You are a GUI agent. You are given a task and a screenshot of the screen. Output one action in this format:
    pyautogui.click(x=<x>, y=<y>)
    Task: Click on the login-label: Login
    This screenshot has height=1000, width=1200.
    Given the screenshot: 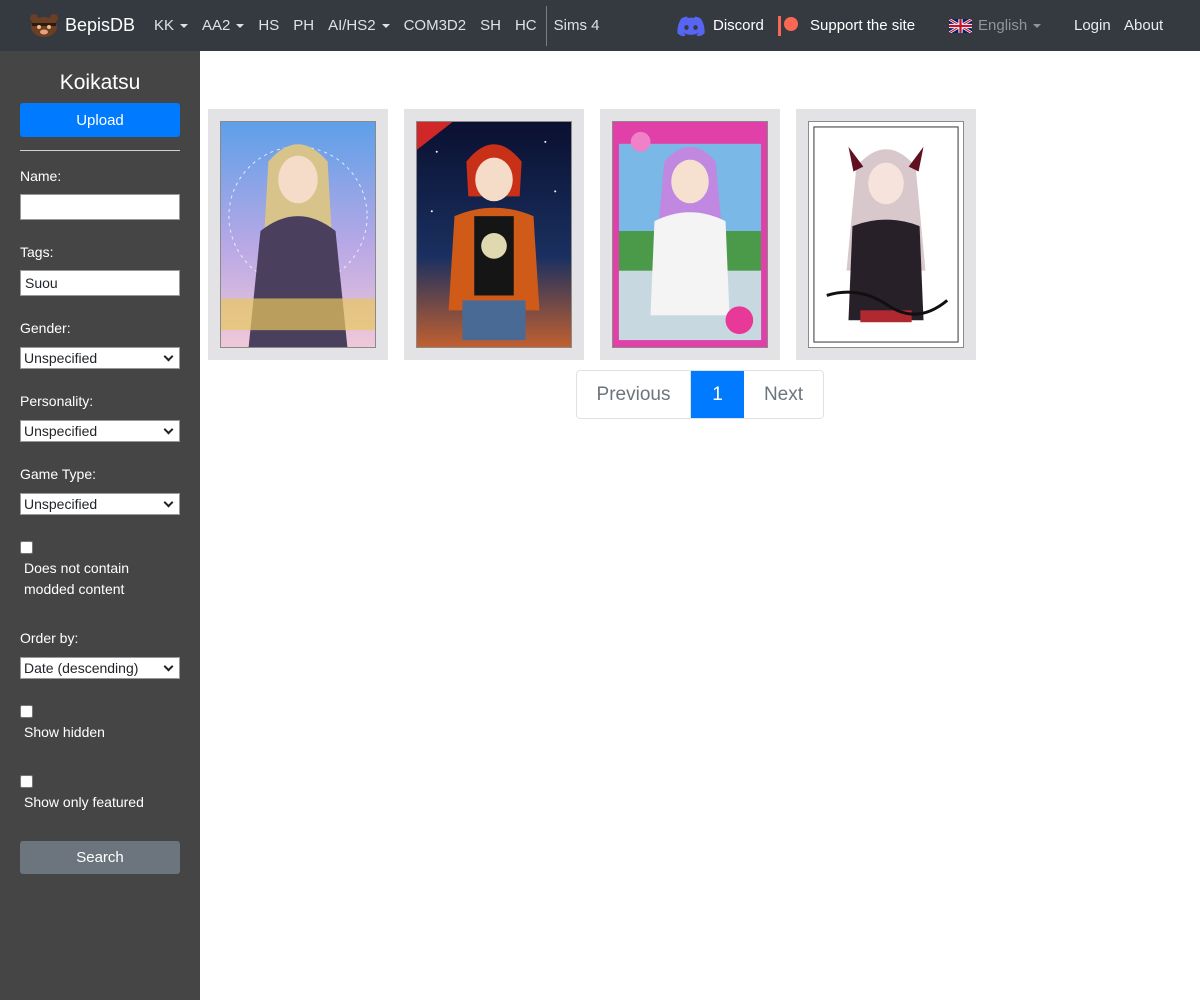 What is the action you would take?
    pyautogui.click(x=1092, y=25)
    